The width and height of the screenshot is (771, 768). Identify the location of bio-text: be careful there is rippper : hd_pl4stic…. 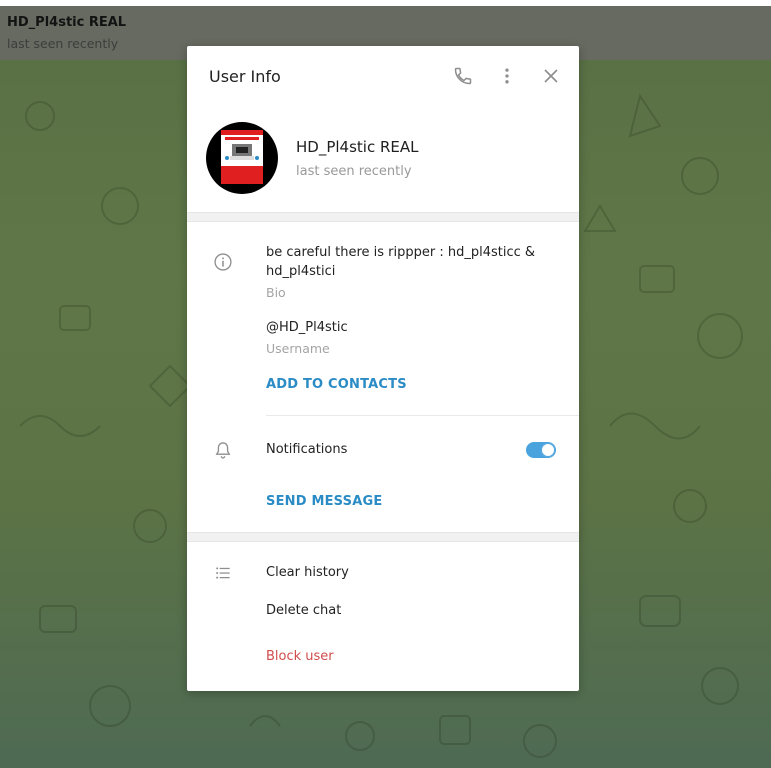
(401, 262).